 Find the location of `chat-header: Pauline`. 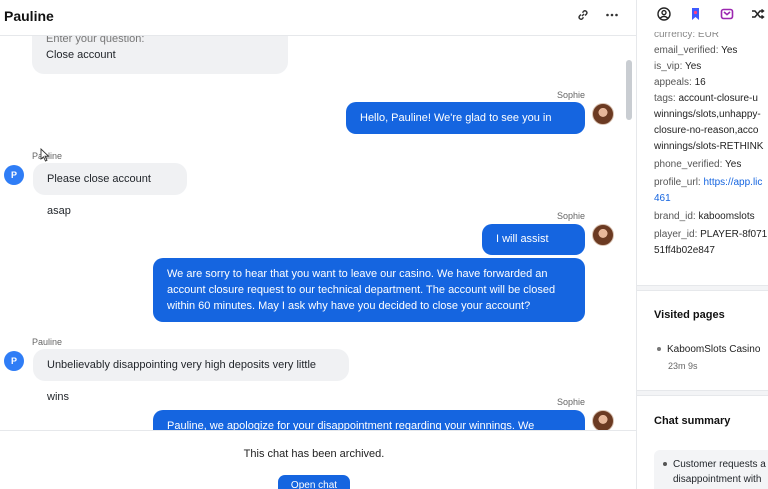

chat-header: Pauline is located at coordinates (318, 18).